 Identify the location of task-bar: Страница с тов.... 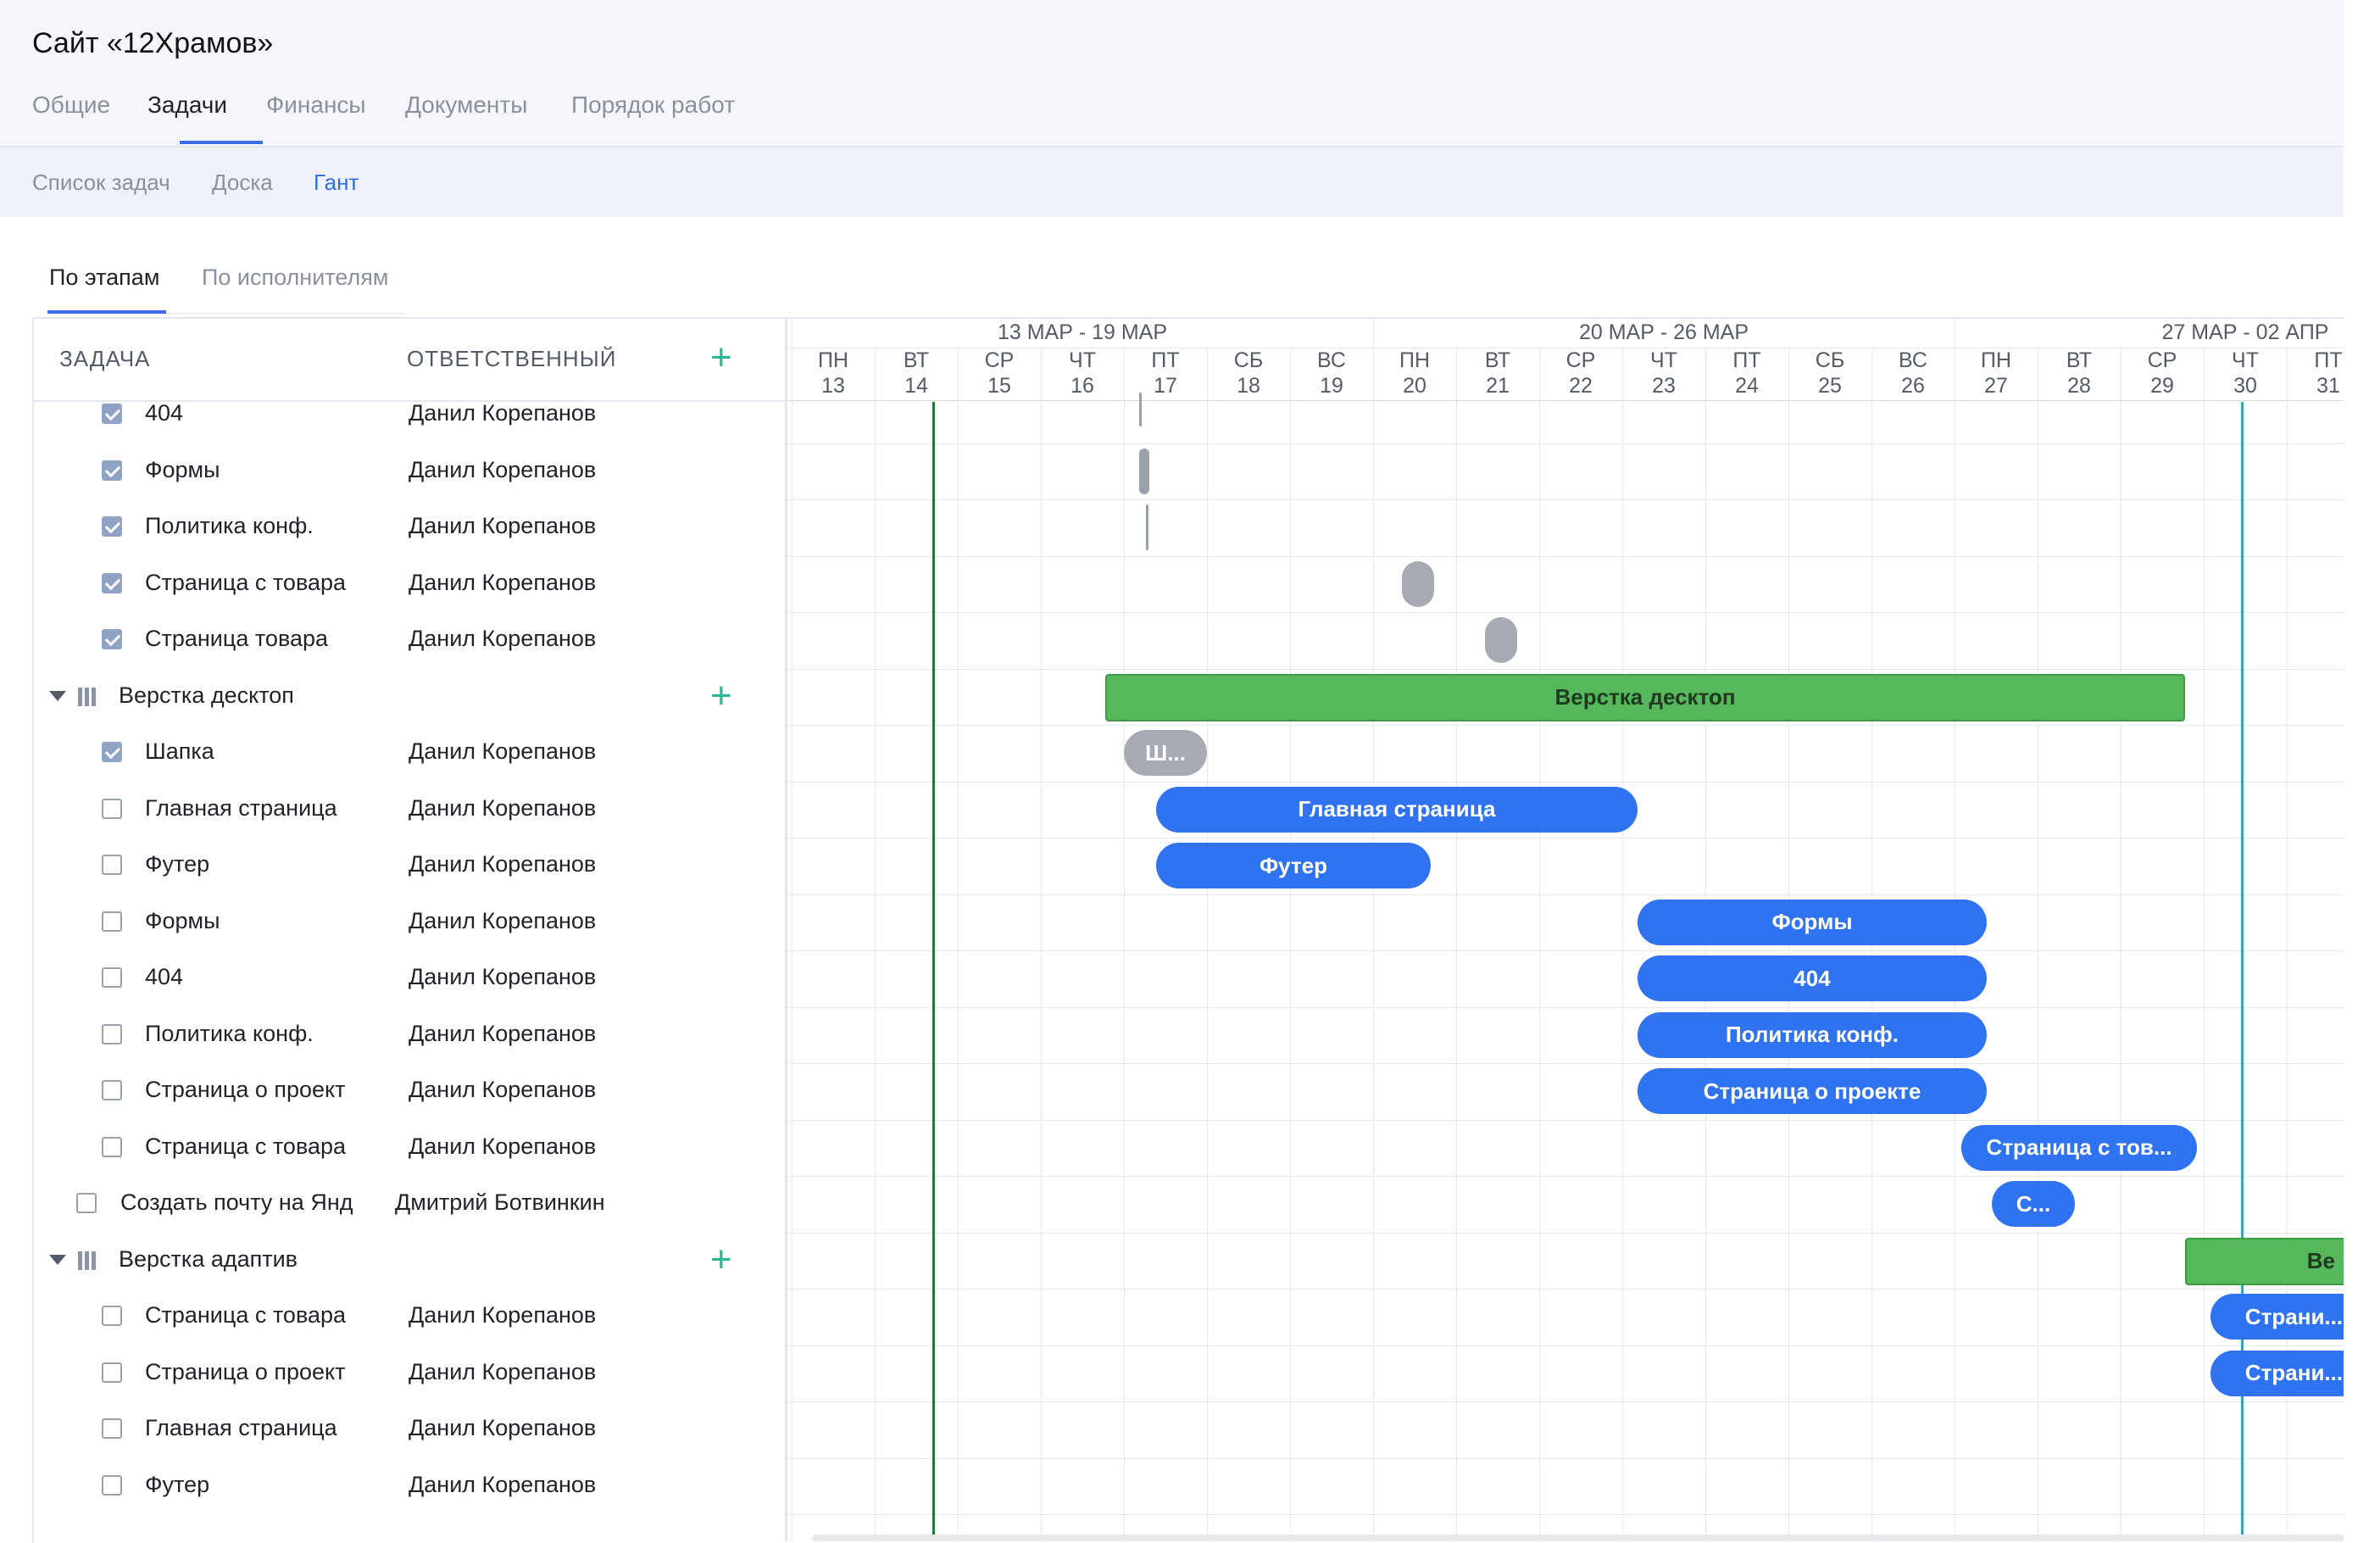
(2079, 1147).